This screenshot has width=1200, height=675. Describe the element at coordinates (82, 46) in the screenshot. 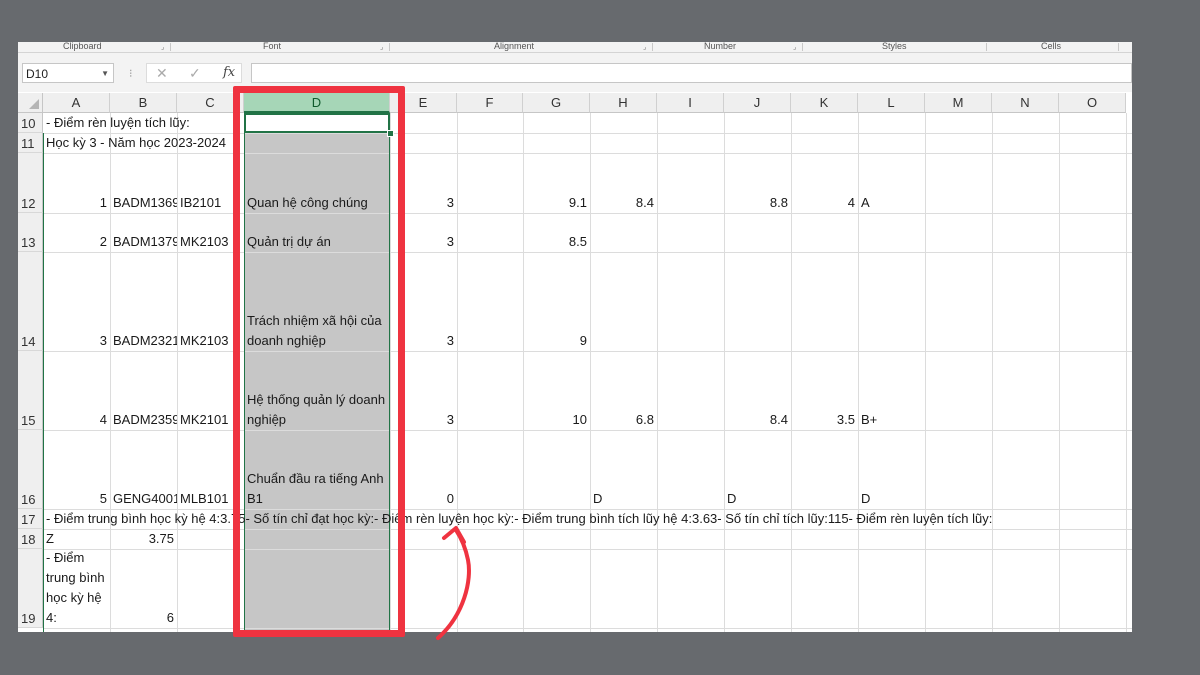

I see `ribbon-group-clipboard: Clipboard` at that location.